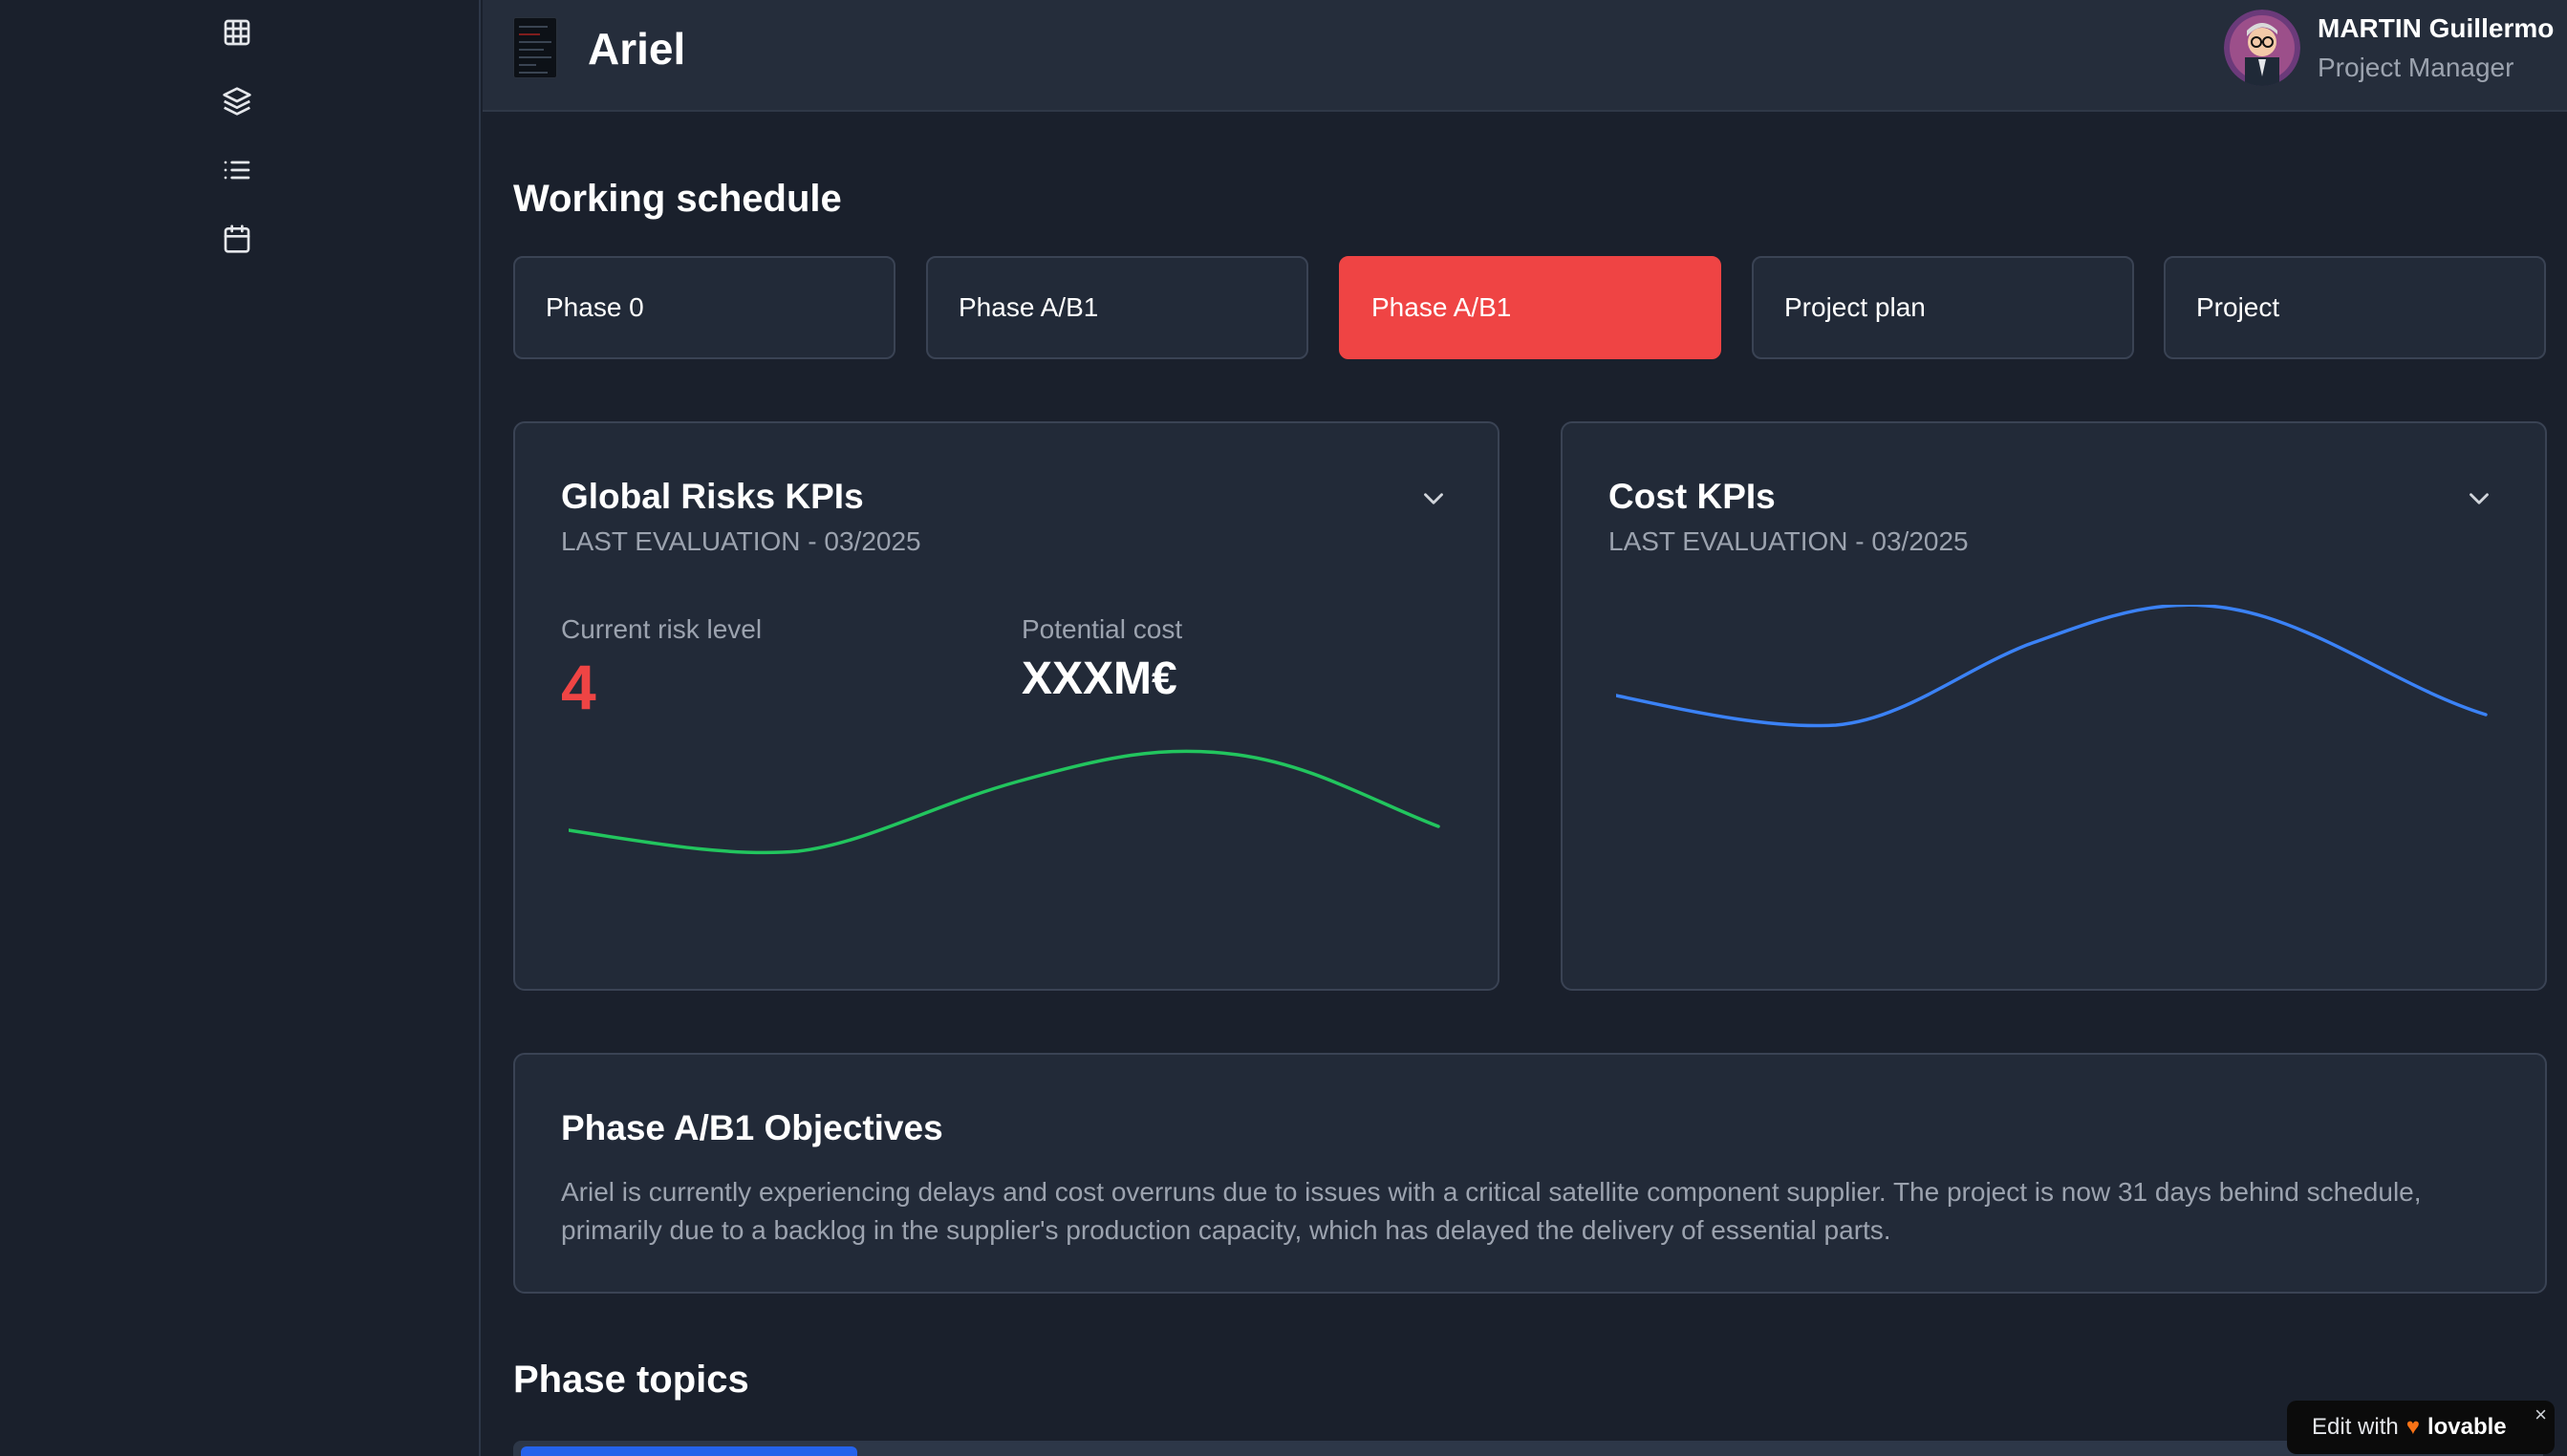 The height and width of the screenshot is (1456, 2567). What do you see at coordinates (2436, 28) in the screenshot?
I see `user-name: MARTIN Guillermo` at bounding box center [2436, 28].